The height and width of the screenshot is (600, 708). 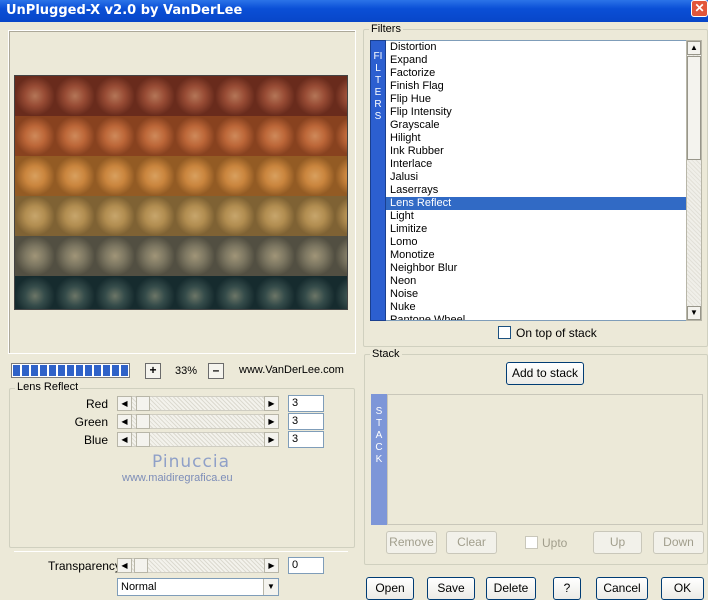 I want to click on zoom-out-button: –, so click(x=216, y=371).